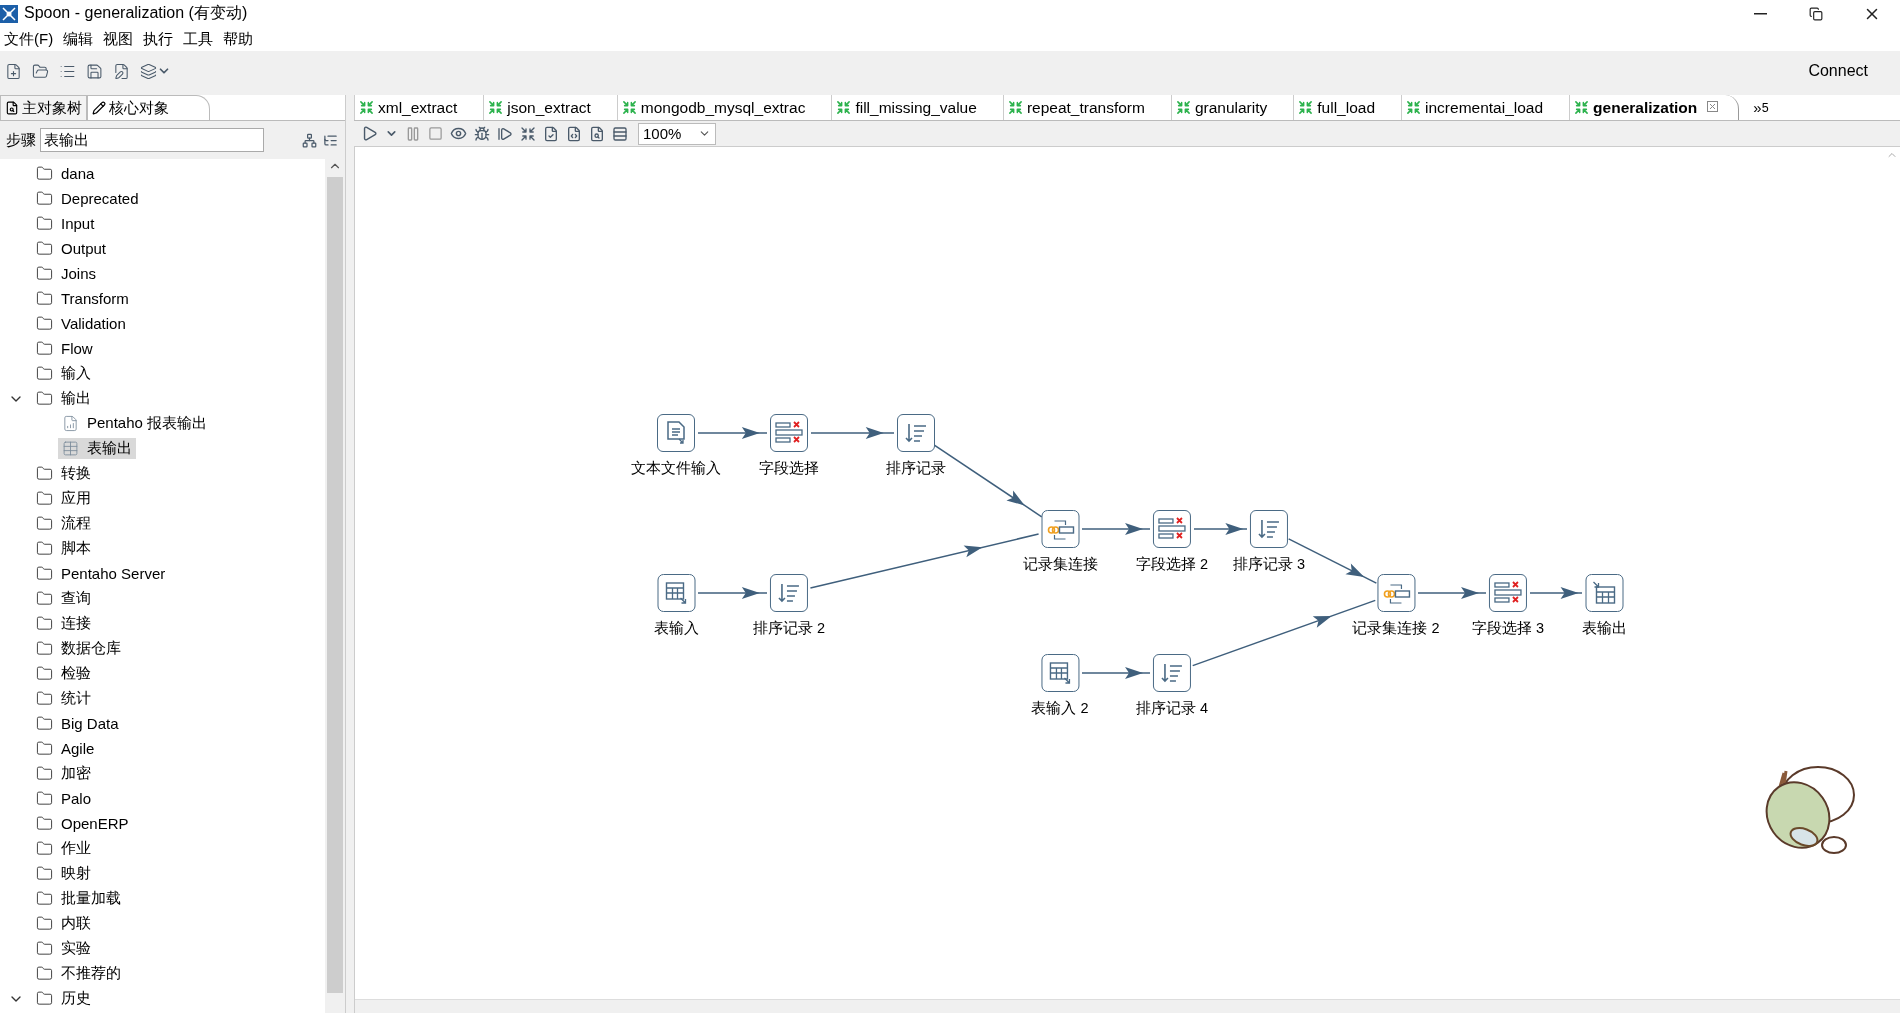  What do you see at coordinates (574, 133) in the screenshot?
I see `sql-button` at bounding box center [574, 133].